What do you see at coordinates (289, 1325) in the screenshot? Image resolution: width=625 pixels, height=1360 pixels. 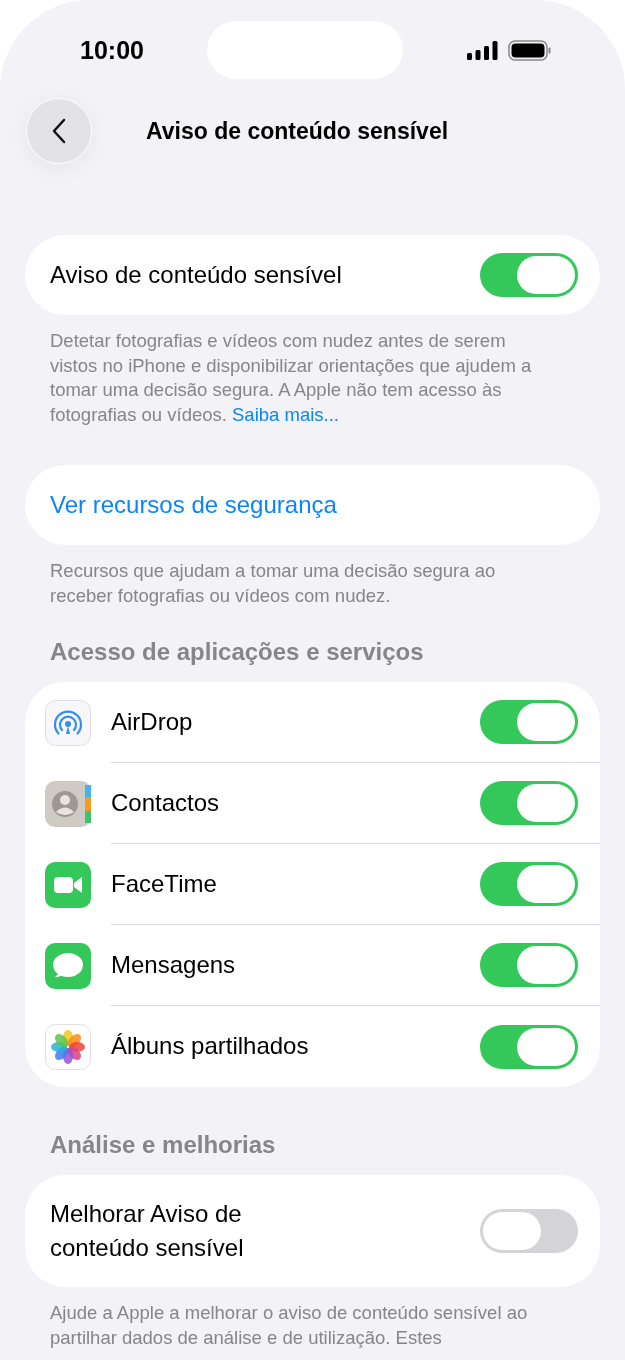 I see `footer-text: Ajude a Apple a melhorar o aviso de conteúdo sensível ao partilhar dados de análise e de utilização. Estes` at bounding box center [289, 1325].